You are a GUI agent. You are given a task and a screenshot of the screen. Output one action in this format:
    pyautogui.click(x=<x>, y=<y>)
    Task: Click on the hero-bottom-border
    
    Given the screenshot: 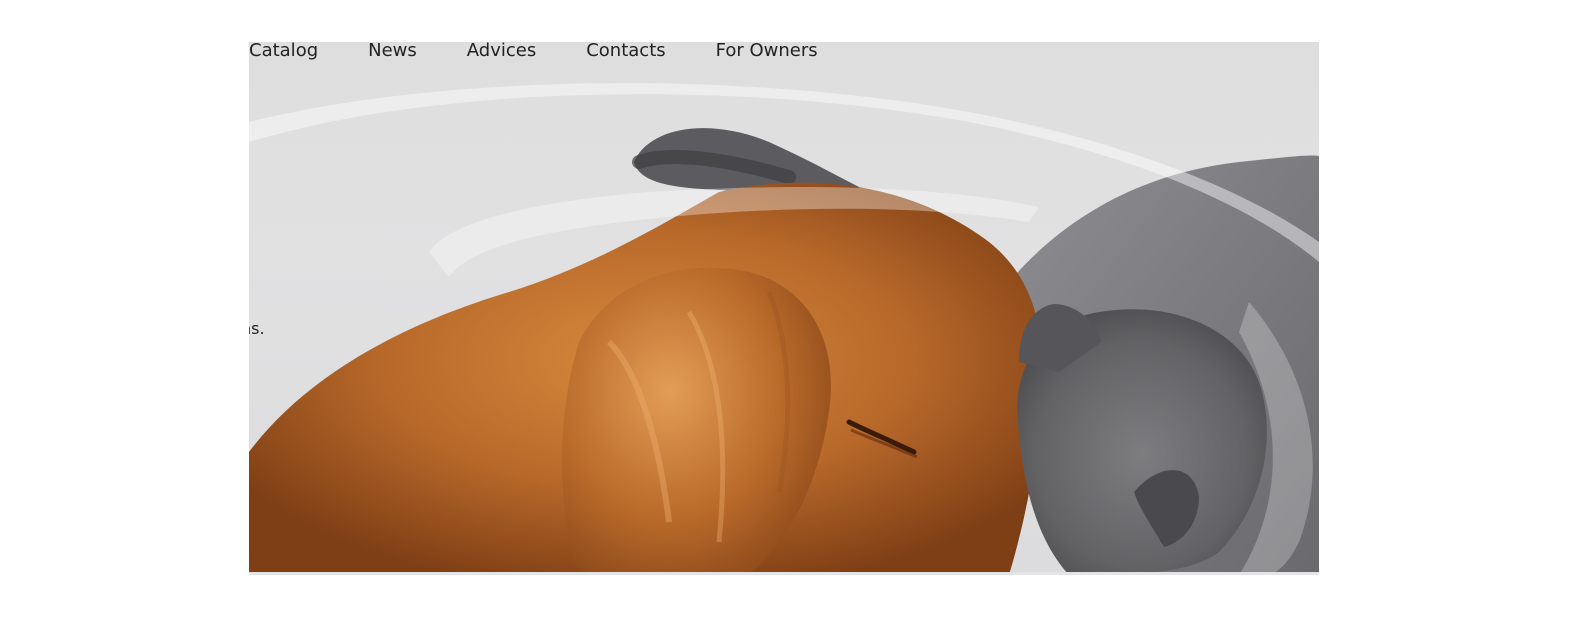 What is the action you would take?
    pyautogui.click(x=784, y=573)
    